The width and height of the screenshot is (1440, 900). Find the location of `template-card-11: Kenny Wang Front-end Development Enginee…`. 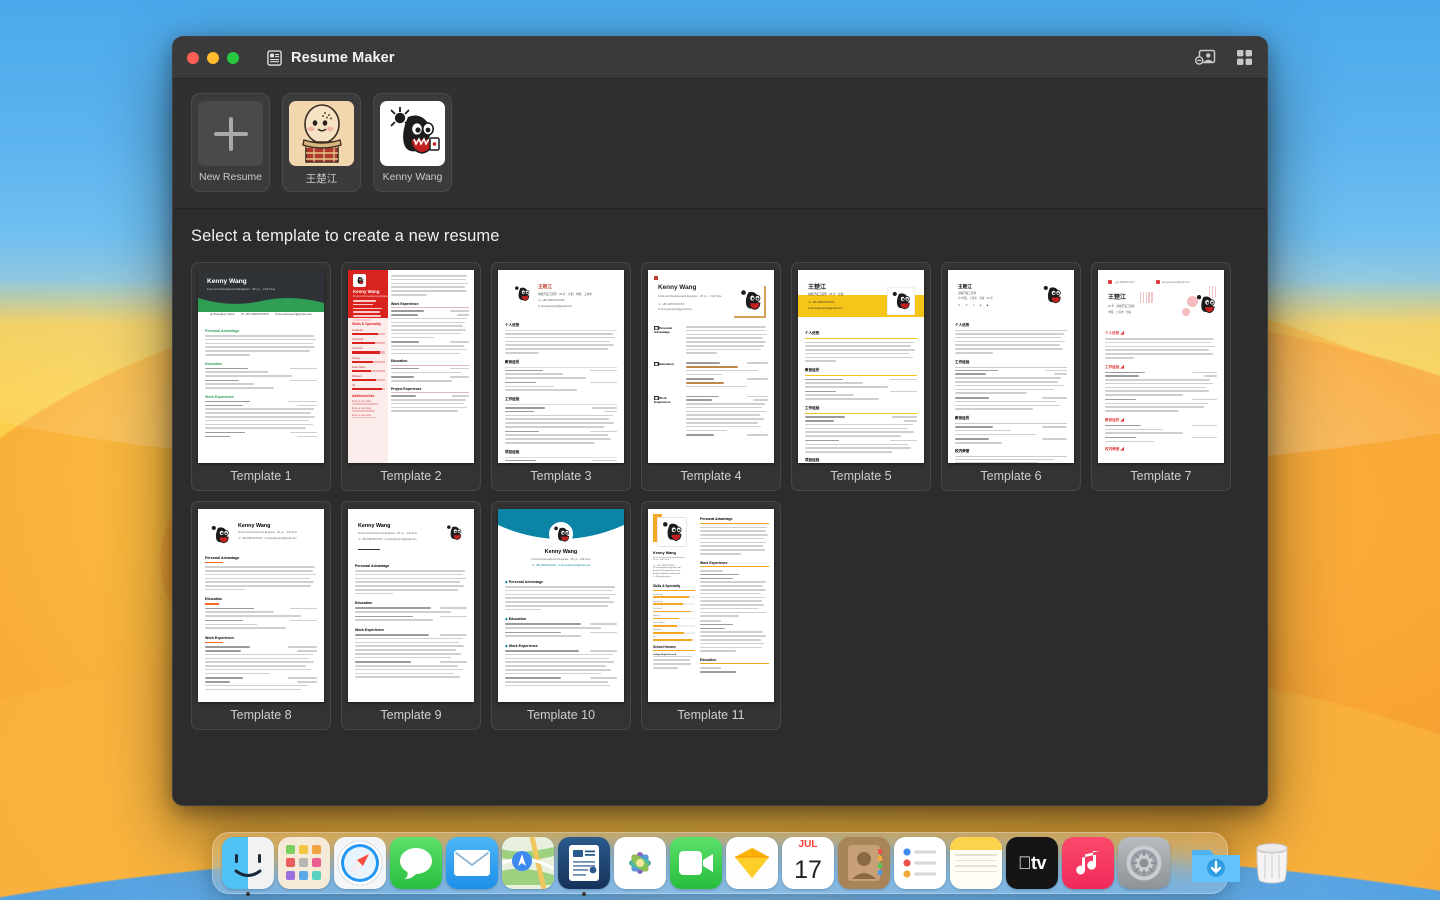

template-card-11: Kenny Wang Front-end Development Enginee… is located at coordinates (711, 615).